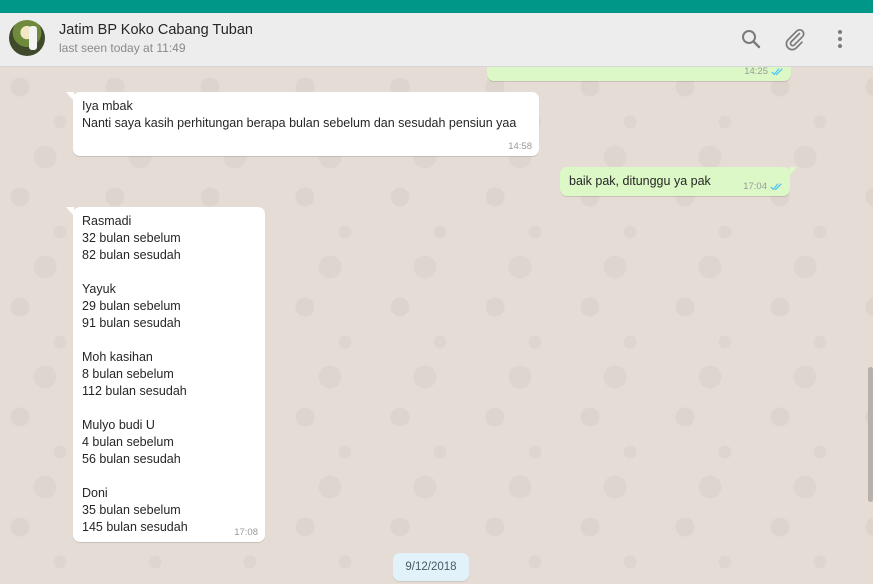 The width and height of the screenshot is (873, 584). Describe the element at coordinates (678, 181) in the screenshot. I see `message-outgoing: baik pak, ditunggu ya pak 17:04` at that location.